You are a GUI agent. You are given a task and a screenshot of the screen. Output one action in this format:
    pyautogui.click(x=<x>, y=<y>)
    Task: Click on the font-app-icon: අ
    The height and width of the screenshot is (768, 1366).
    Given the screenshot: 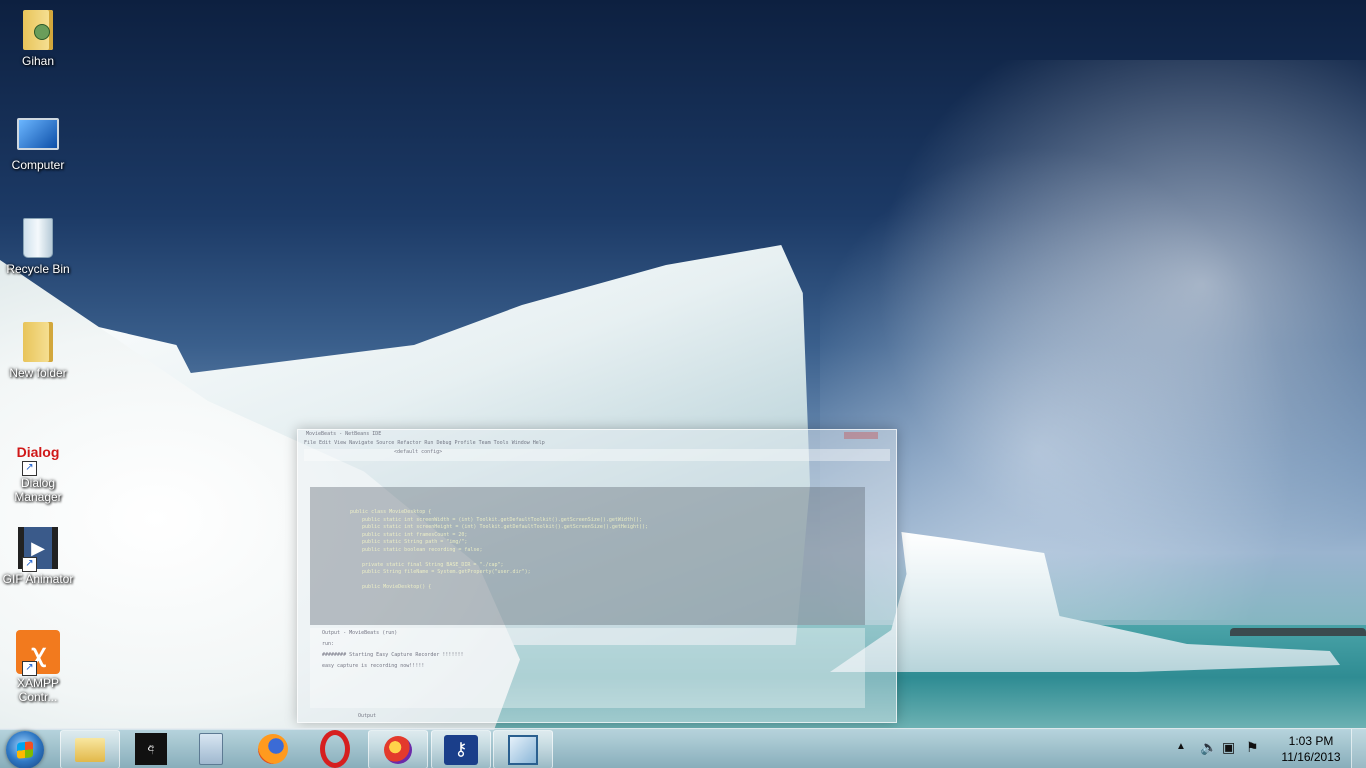 What is the action you would take?
    pyautogui.click(x=151, y=748)
    